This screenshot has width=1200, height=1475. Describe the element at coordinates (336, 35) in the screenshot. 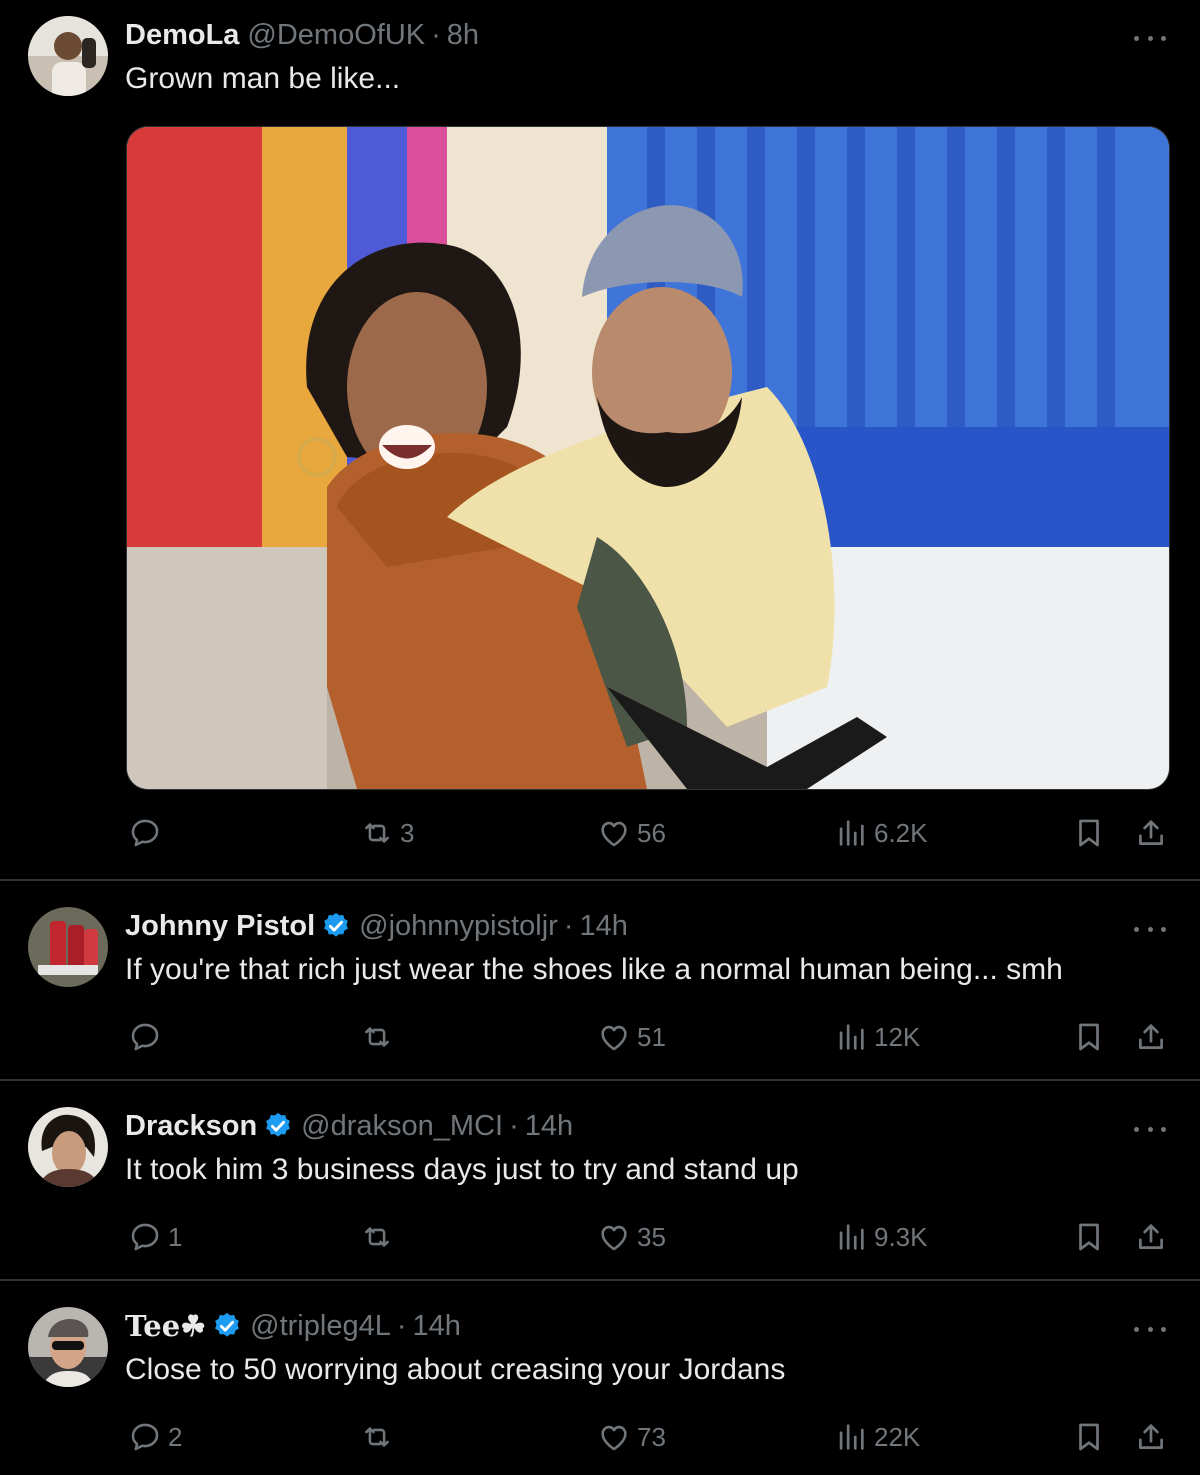

I see `user-handle: @DemoOfUK` at that location.